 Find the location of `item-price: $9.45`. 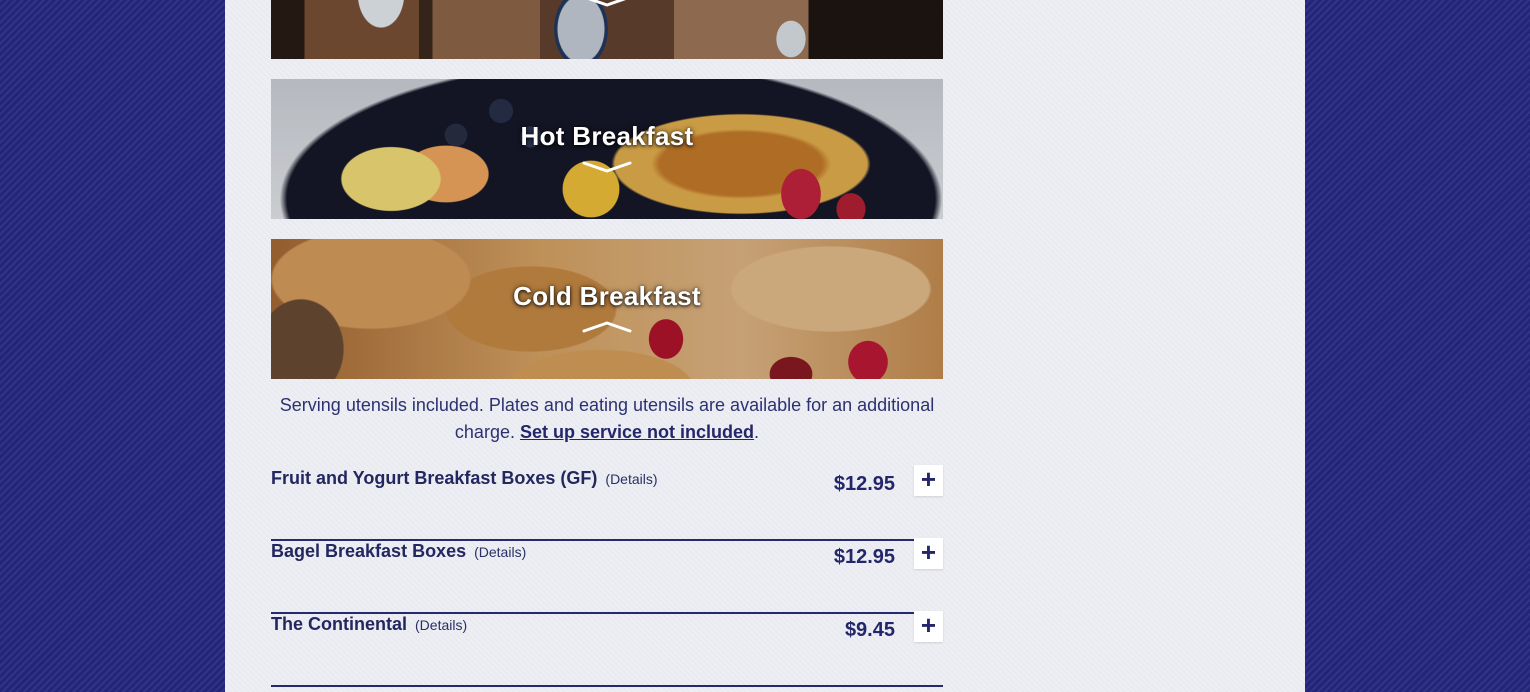

item-price: $9.45 is located at coordinates (869, 630).